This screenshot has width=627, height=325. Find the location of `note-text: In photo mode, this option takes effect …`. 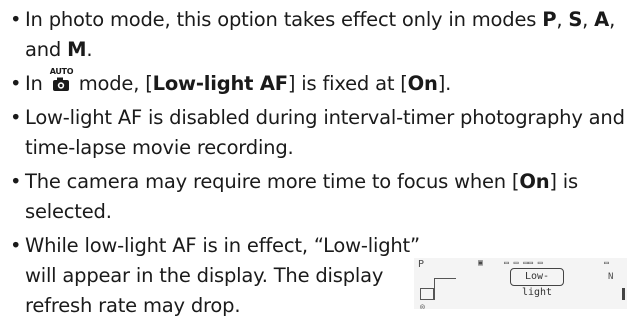

note-text: In photo mode, this option takes effect … is located at coordinates (284, 19).